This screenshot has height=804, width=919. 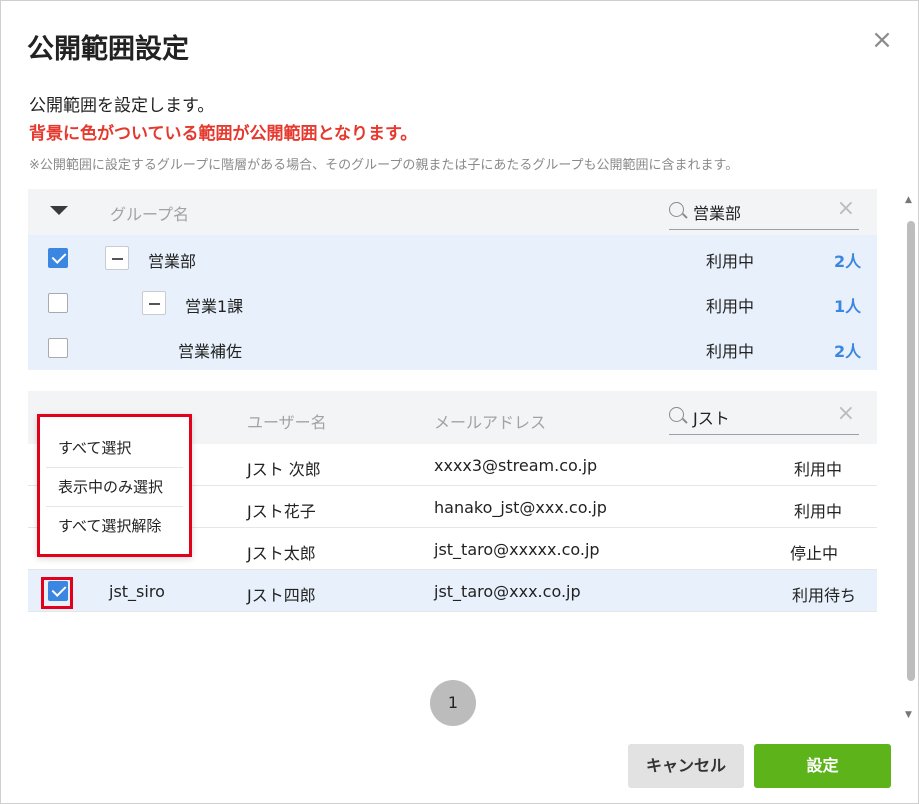 I want to click on user-email: jst_taro@xxxxx.co.jp, so click(x=517, y=549).